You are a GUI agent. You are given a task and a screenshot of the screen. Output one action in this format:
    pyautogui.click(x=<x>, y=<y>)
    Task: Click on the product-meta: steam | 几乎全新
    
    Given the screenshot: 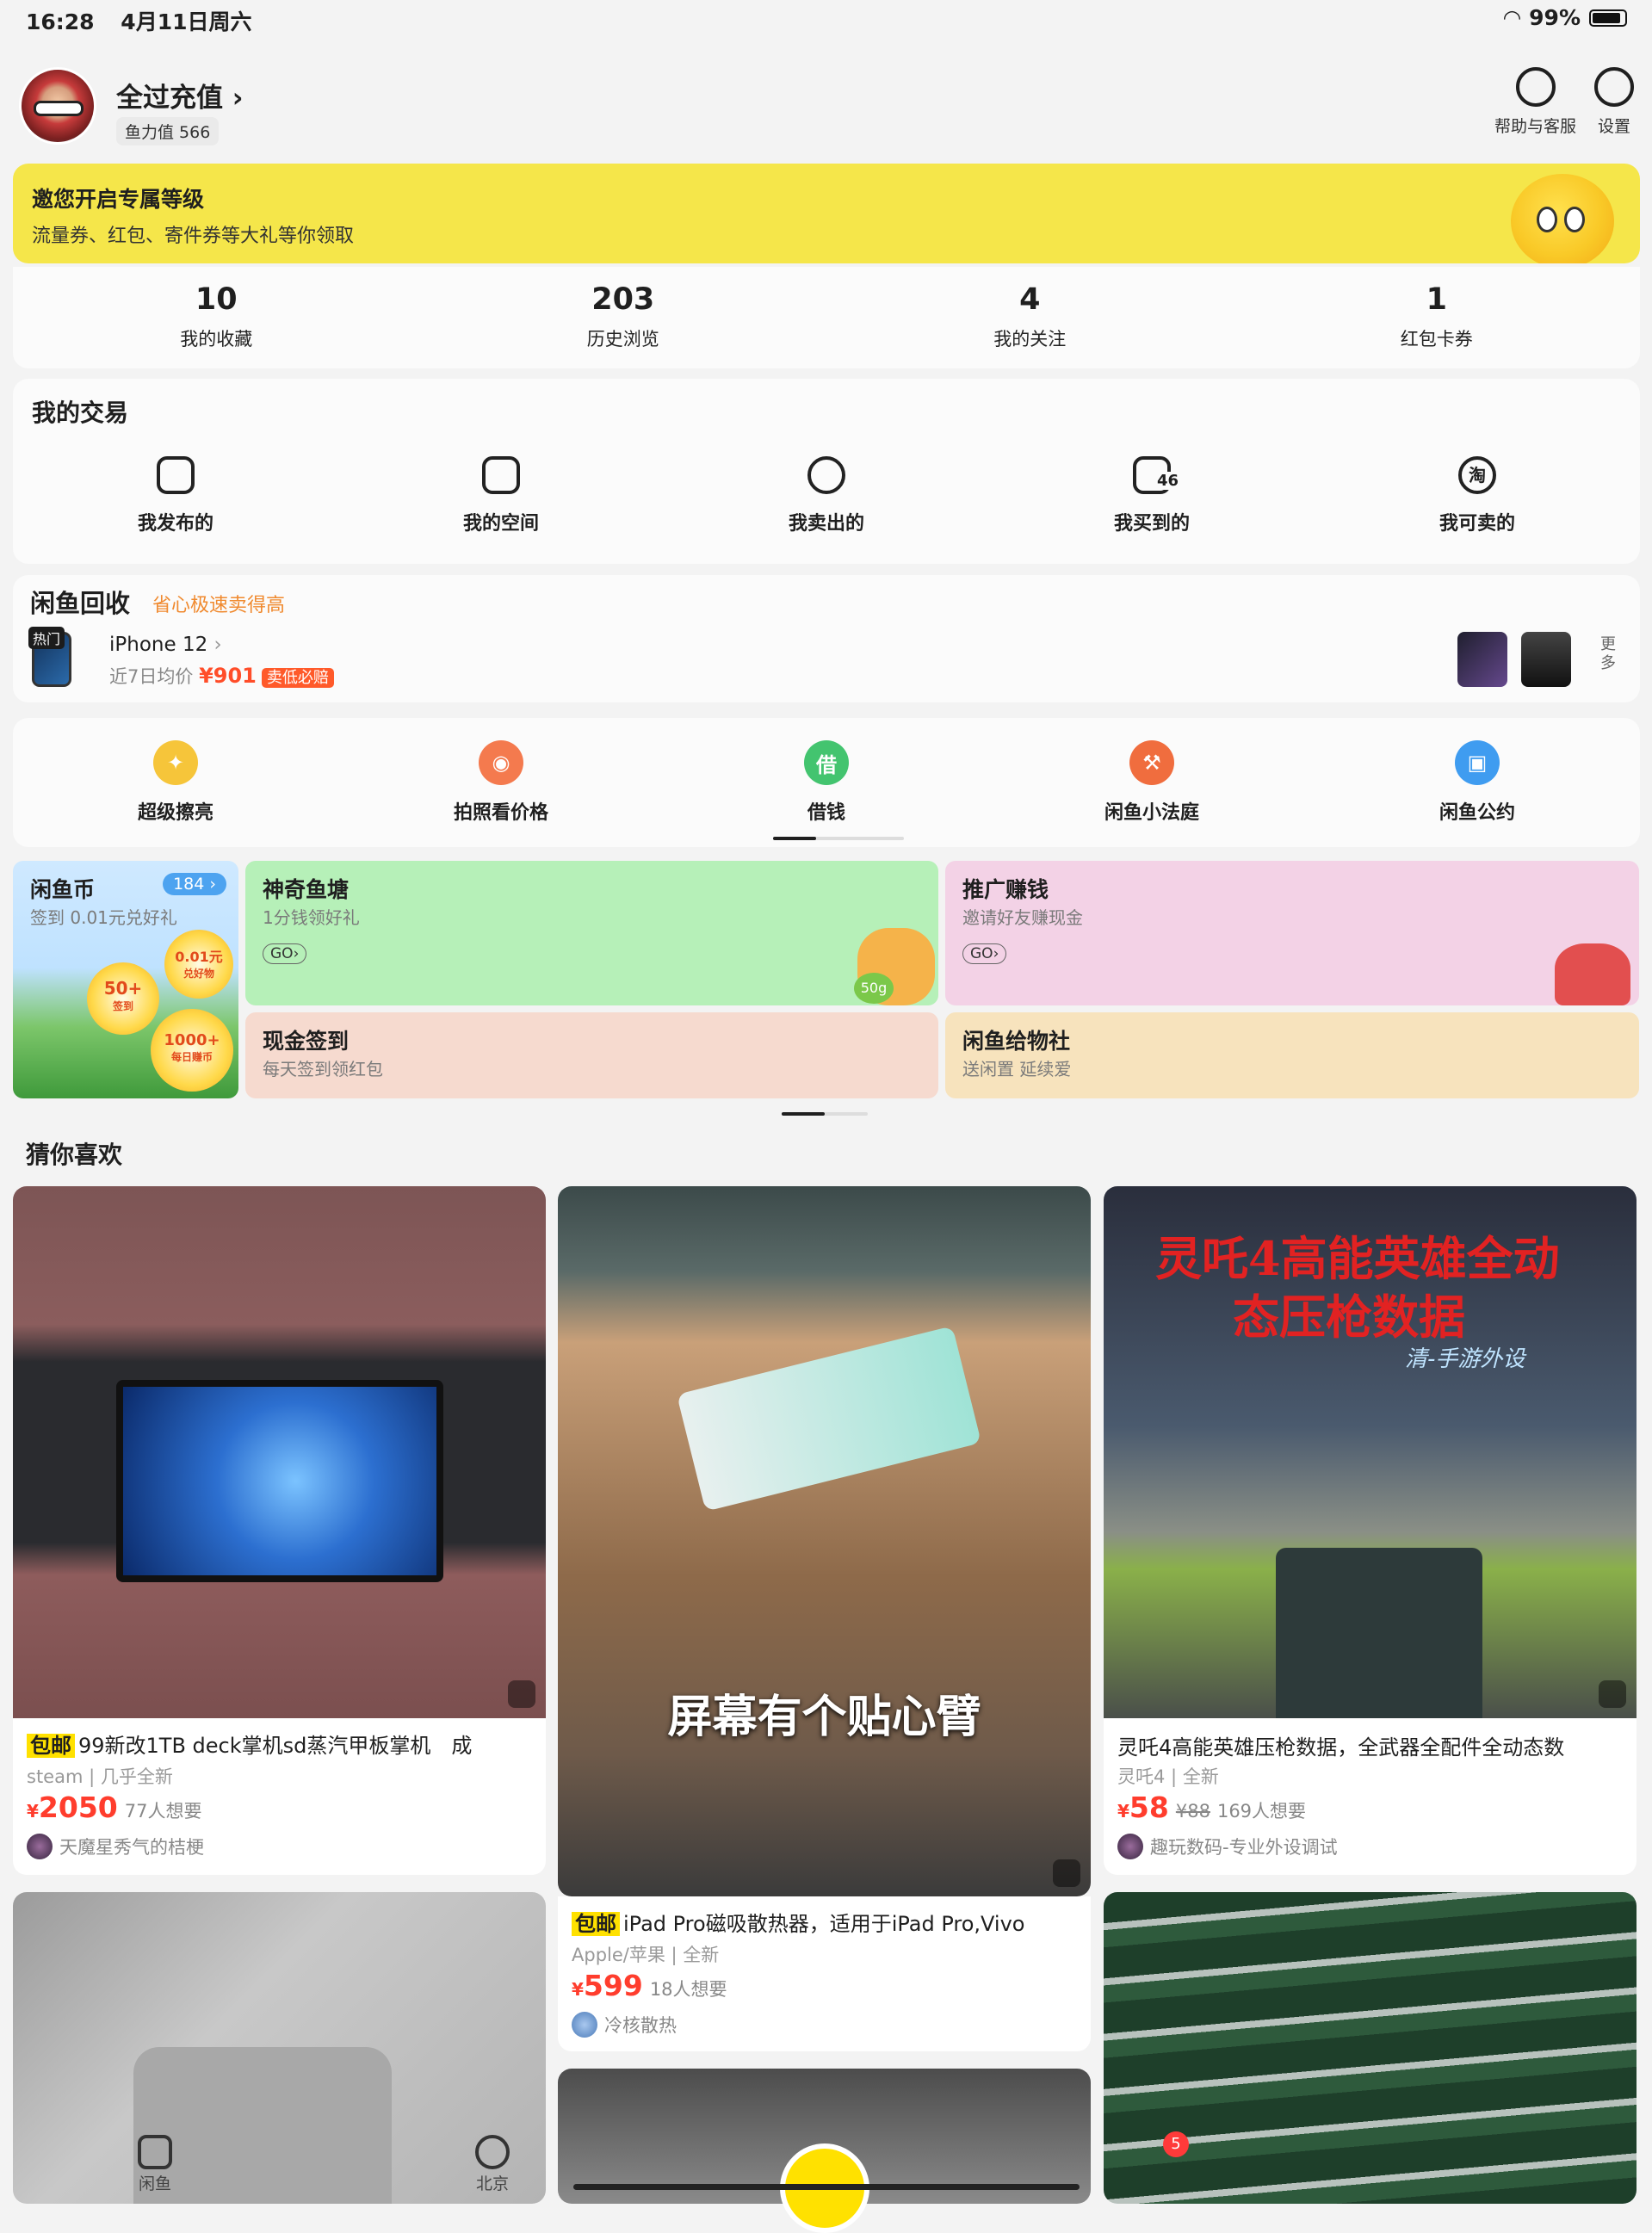 What is the action you would take?
    pyautogui.click(x=100, y=1776)
    